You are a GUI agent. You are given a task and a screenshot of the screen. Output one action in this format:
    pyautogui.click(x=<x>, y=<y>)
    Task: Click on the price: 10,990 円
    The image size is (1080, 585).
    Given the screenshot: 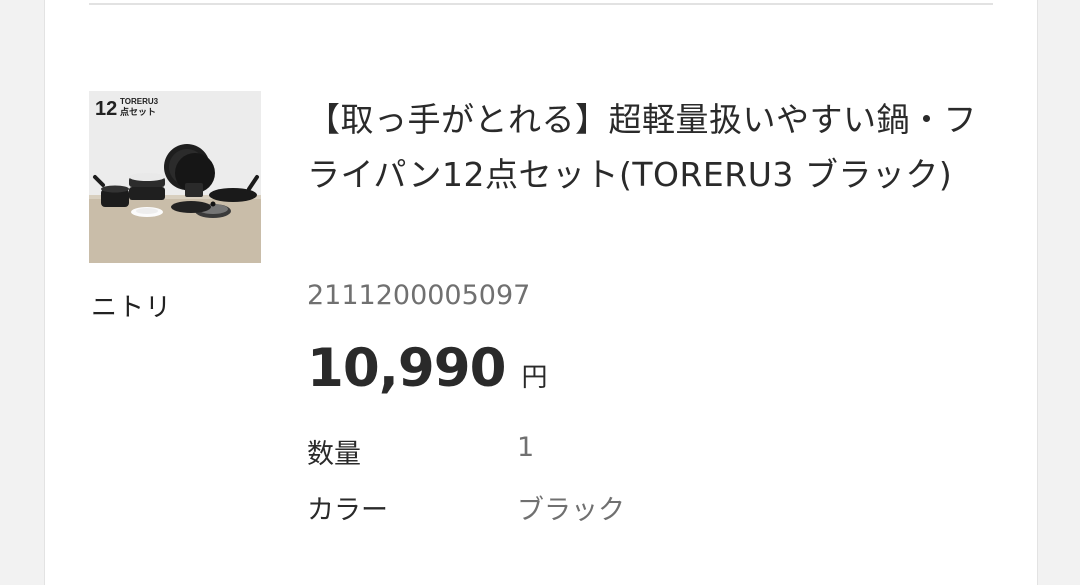 What is the action you would take?
    pyautogui.click(x=427, y=368)
    